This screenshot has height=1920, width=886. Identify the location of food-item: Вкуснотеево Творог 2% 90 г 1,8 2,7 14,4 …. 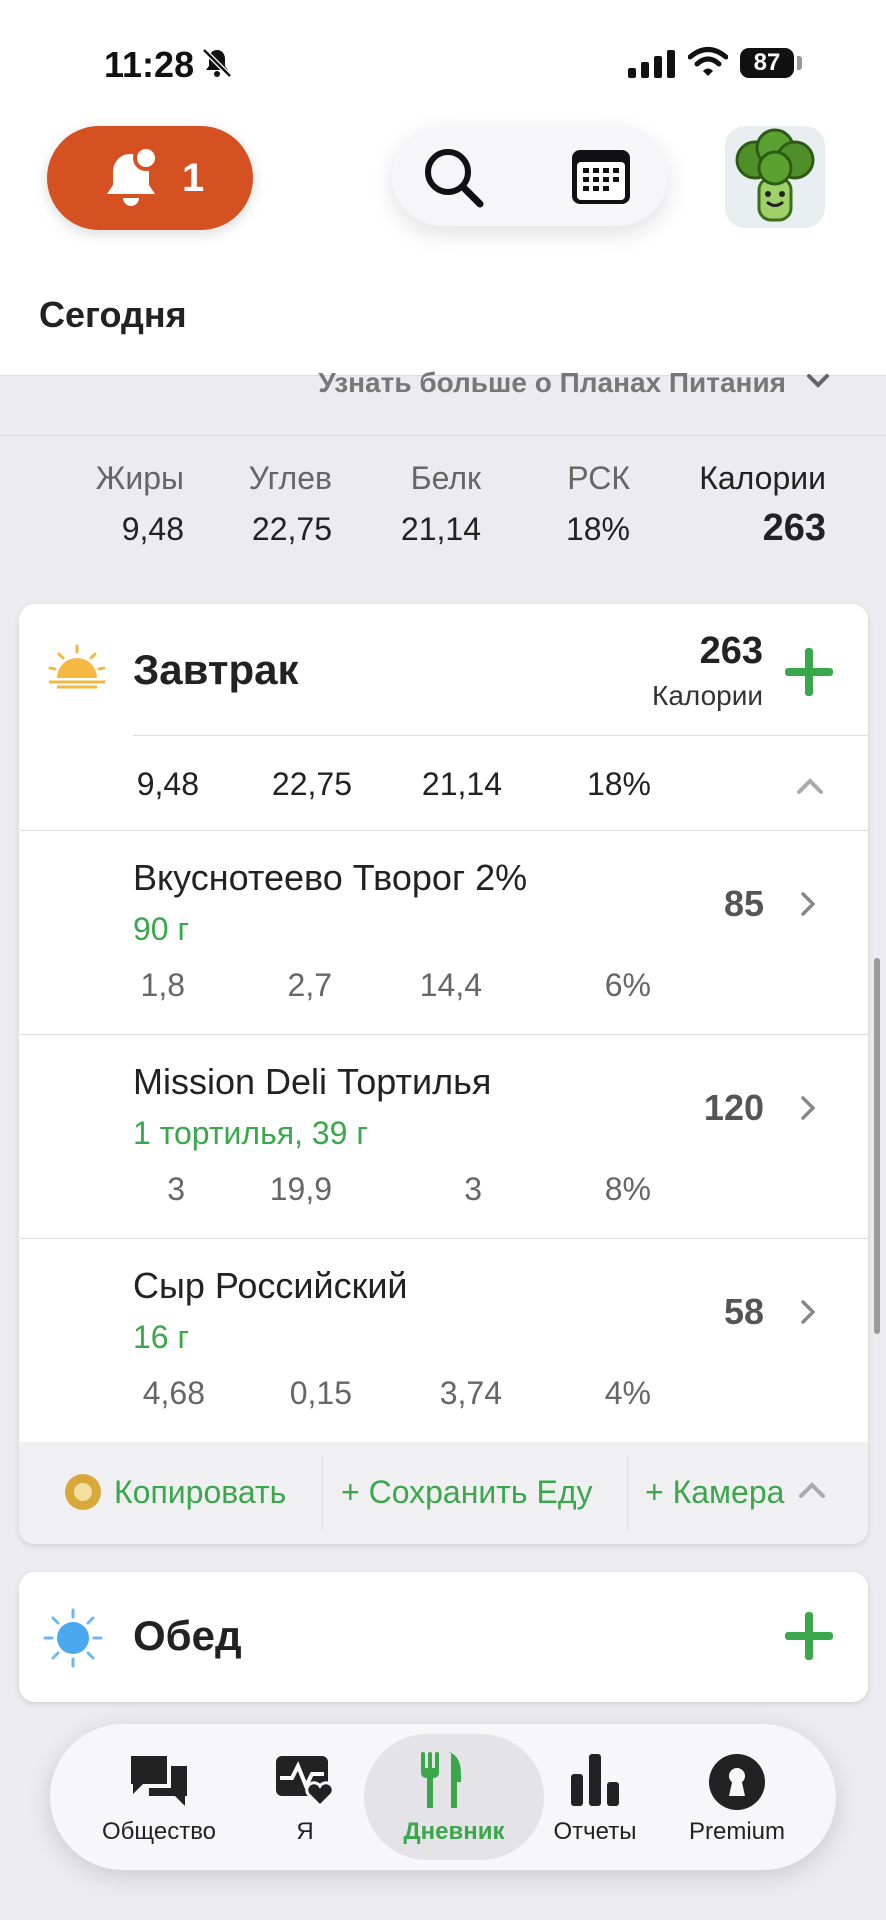
(443, 932).